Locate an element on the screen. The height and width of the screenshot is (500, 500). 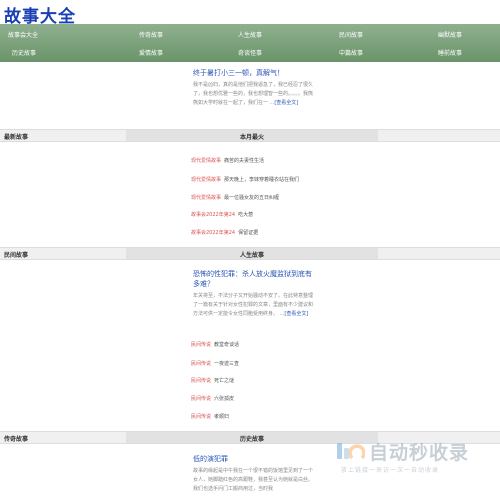
row-title: 那天晚上，李妹穿着睡衣站在我们 is located at coordinates (261, 180).